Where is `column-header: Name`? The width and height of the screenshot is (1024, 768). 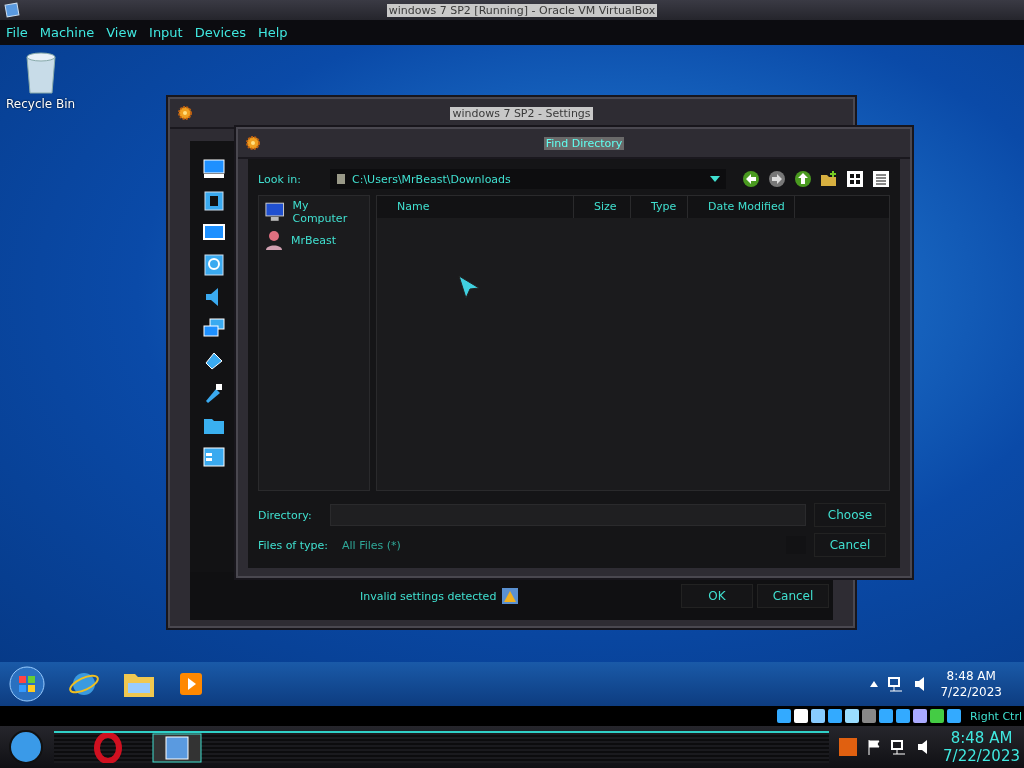
column-header: Name is located at coordinates (475, 207).